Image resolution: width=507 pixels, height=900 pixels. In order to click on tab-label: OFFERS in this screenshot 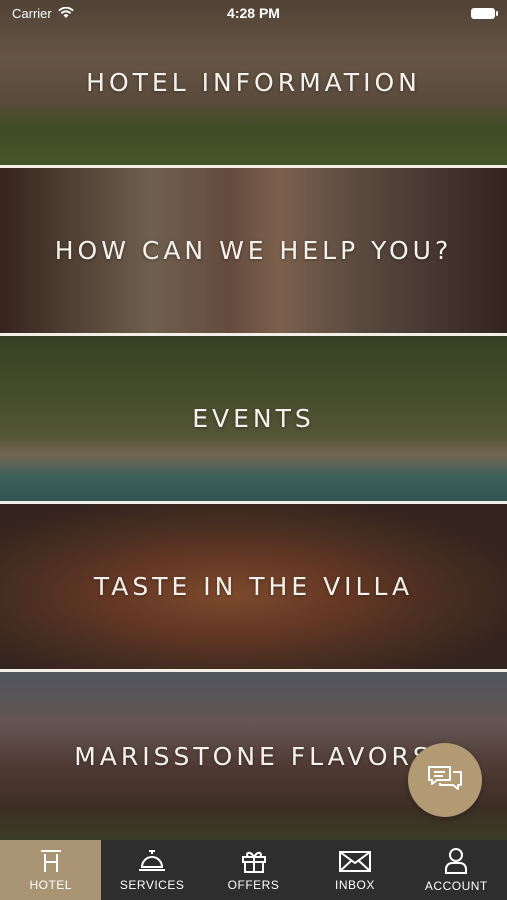, I will do `click(253, 885)`.